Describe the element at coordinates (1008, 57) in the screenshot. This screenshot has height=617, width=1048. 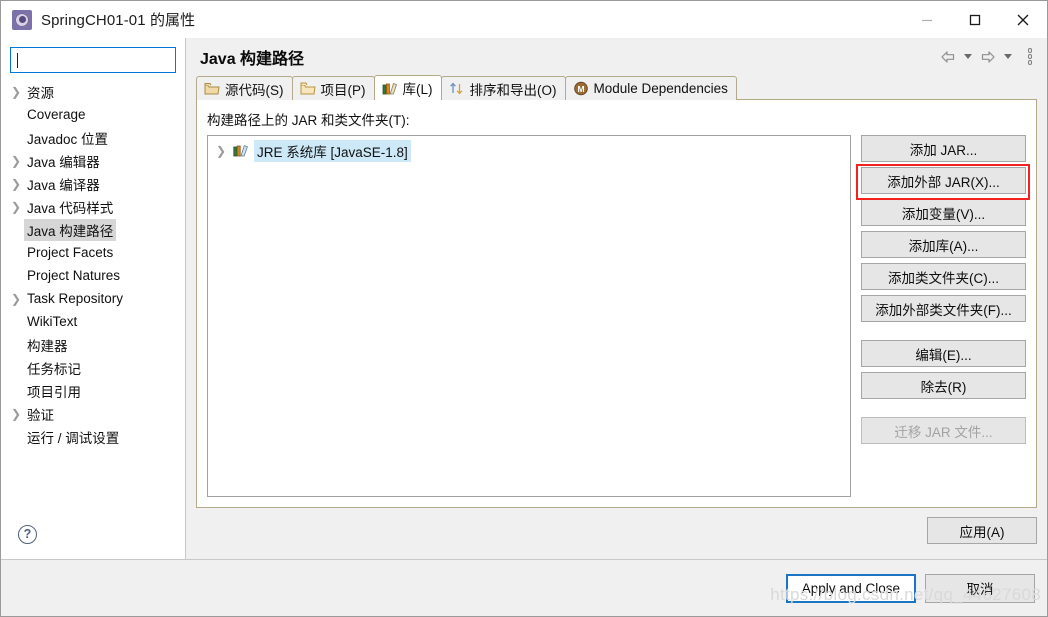
I see `forward-menu-chevron-down-icon` at that location.